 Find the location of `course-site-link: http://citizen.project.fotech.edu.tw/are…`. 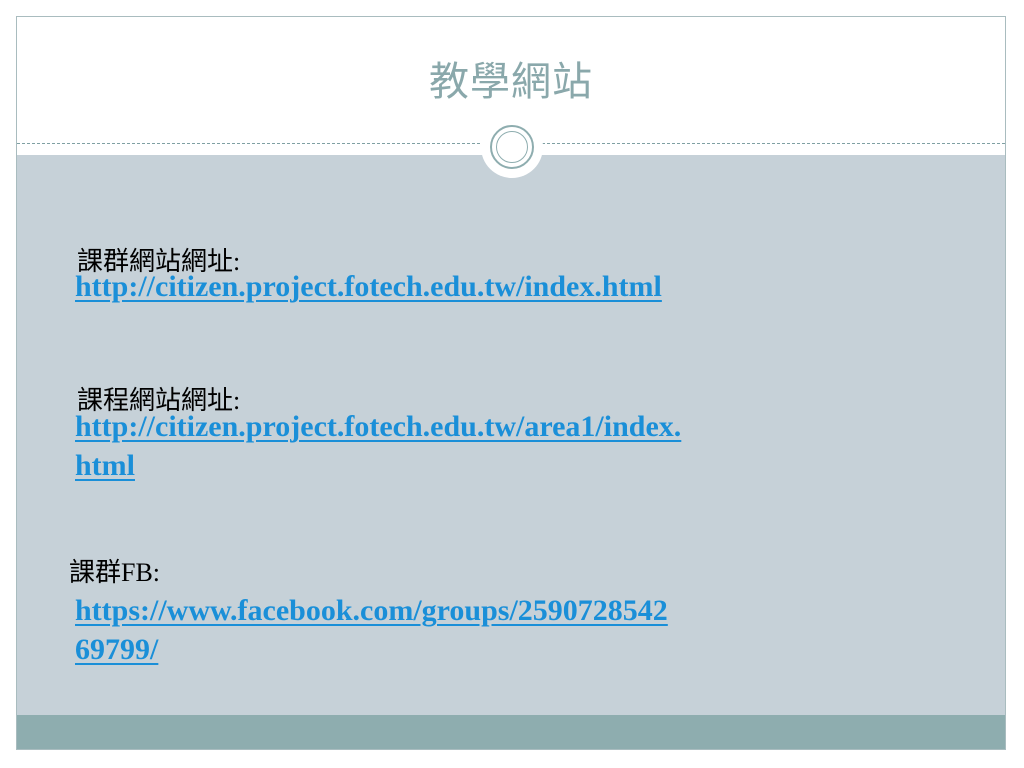

course-site-link: http://citizen.project.fotech.edu.tw/are… is located at coordinates (378, 446).